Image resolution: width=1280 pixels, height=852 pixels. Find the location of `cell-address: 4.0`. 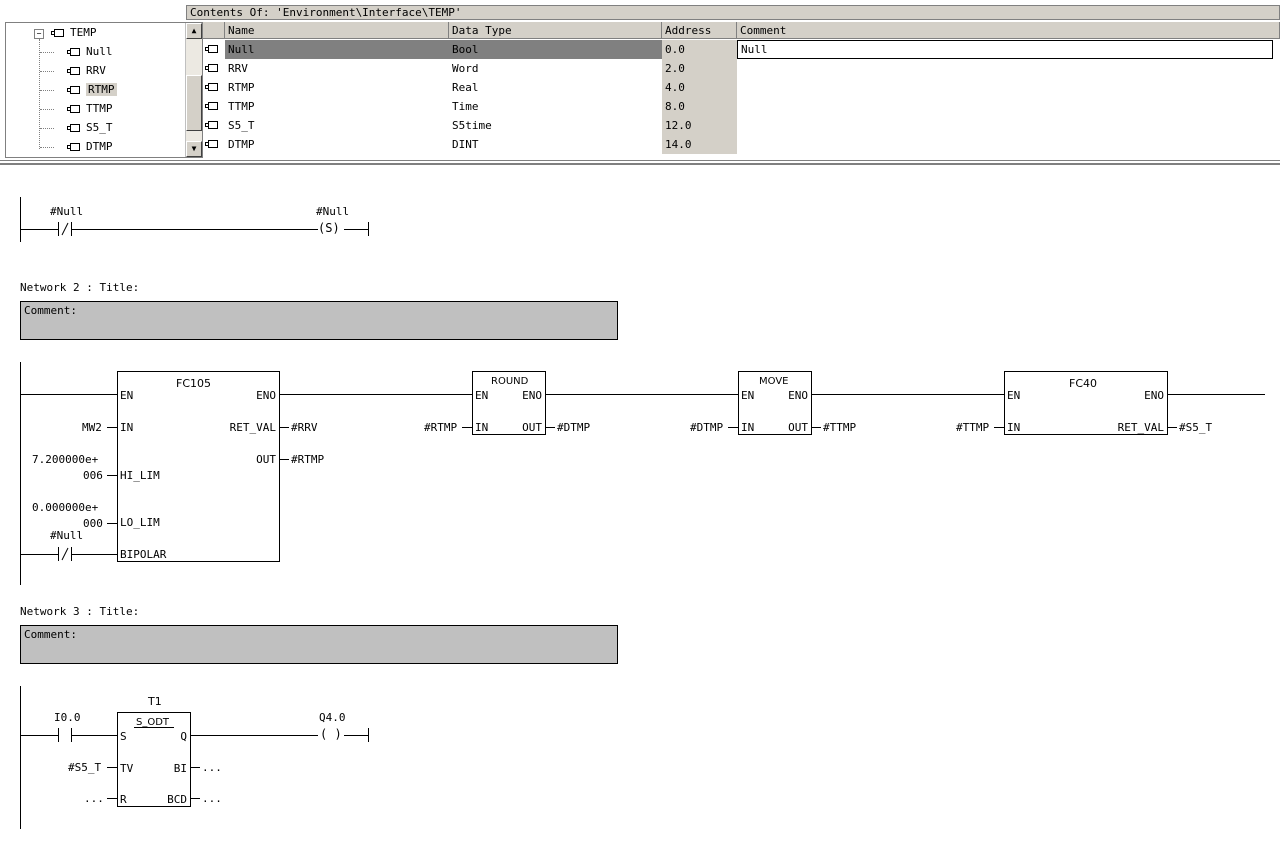

cell-address: 4.0 is located at coordinates (699, 87).